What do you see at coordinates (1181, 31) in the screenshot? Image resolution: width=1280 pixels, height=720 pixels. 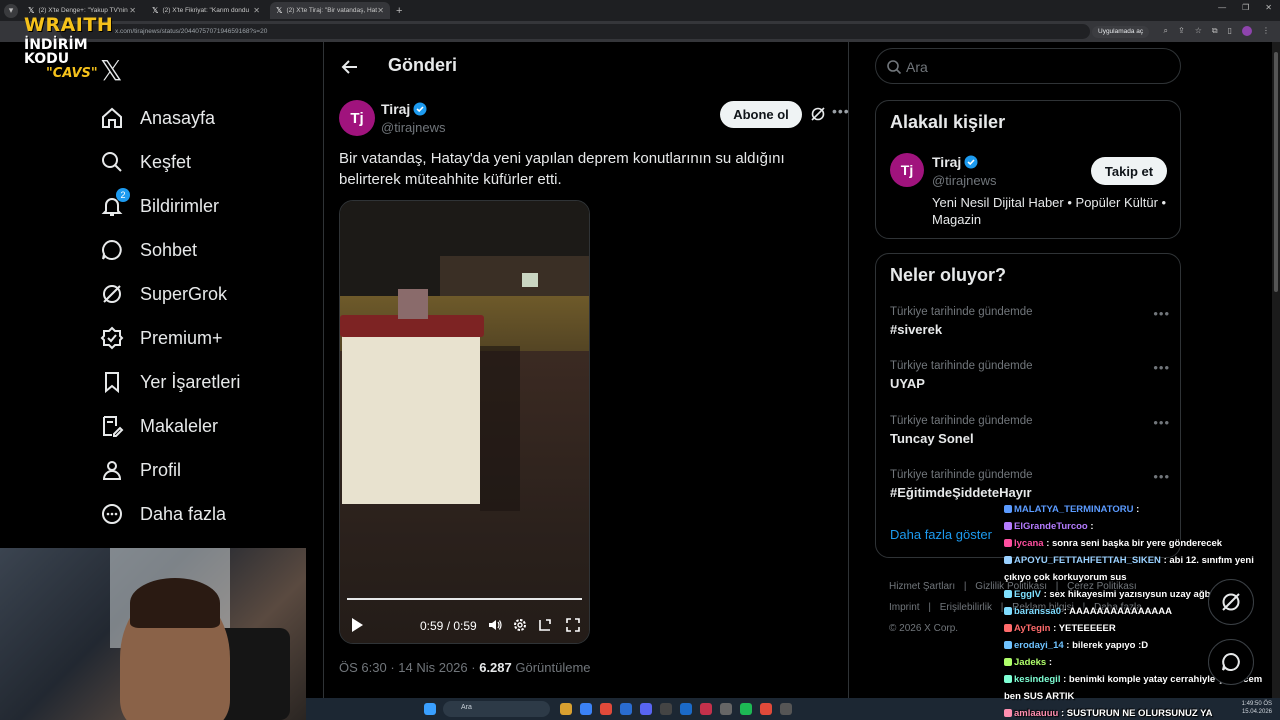 I see `share-icon: ⇪` at bounding box center [1181, 31].